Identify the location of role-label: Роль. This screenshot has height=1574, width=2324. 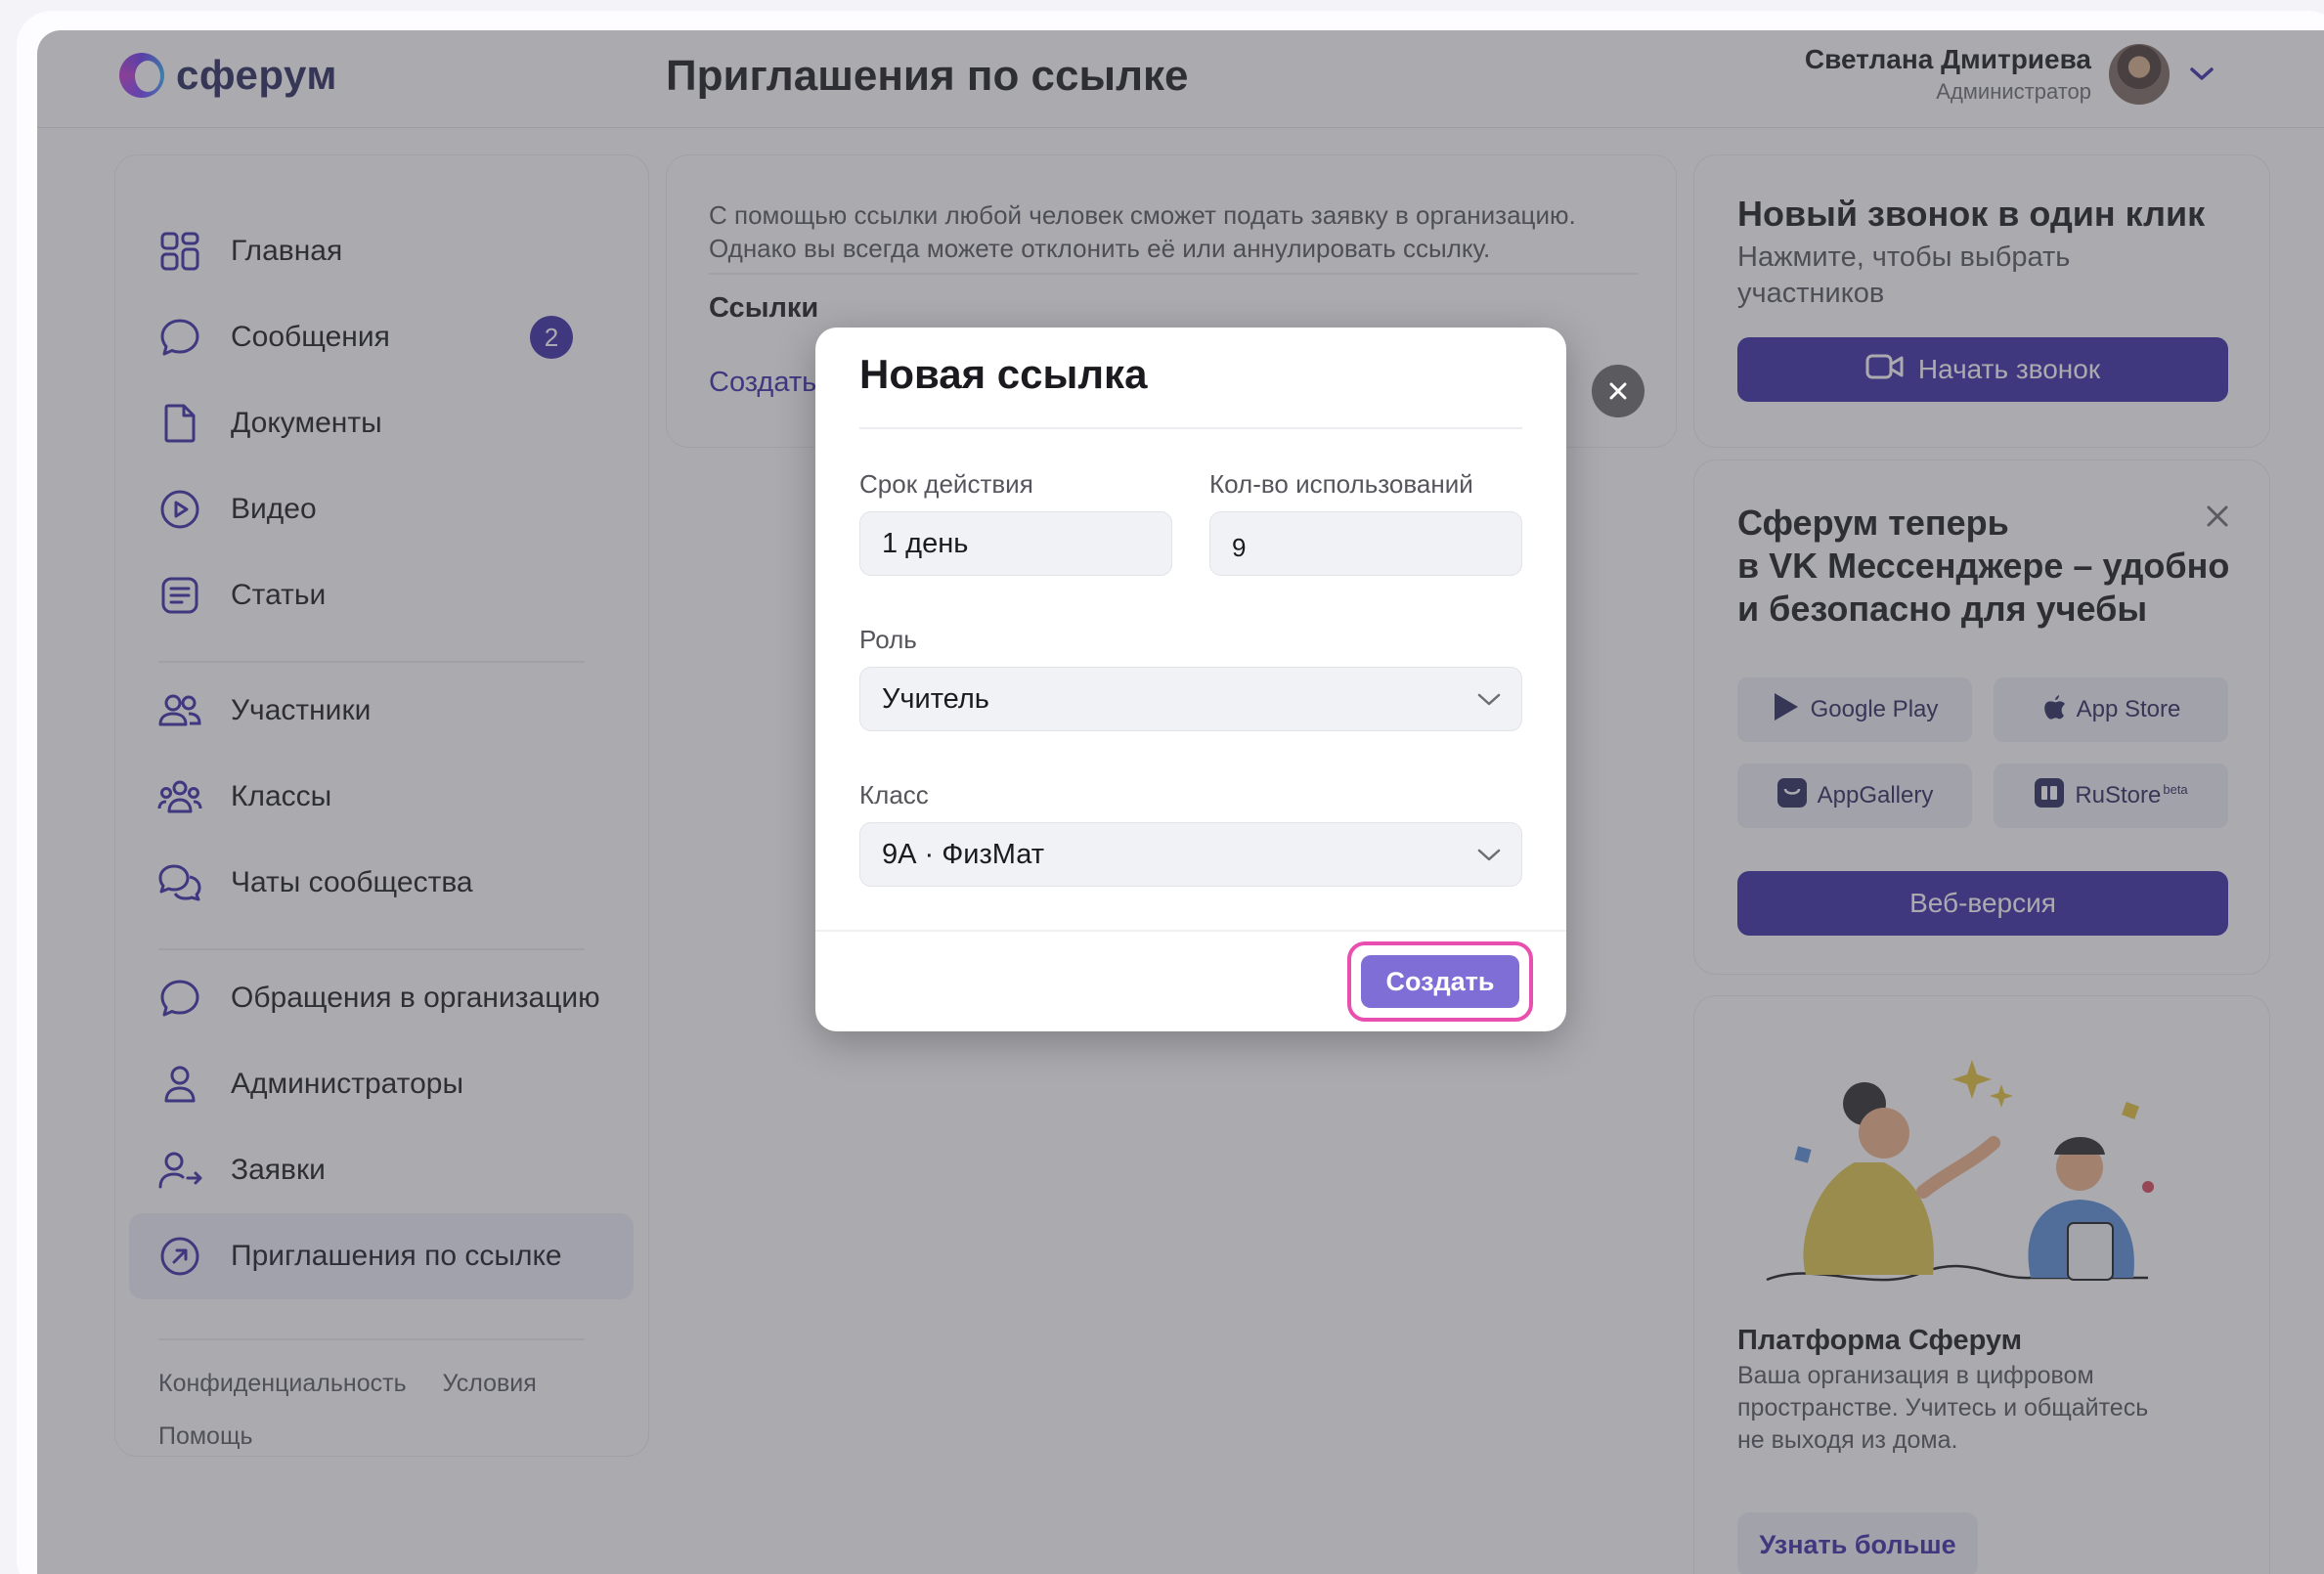
(888, 639).